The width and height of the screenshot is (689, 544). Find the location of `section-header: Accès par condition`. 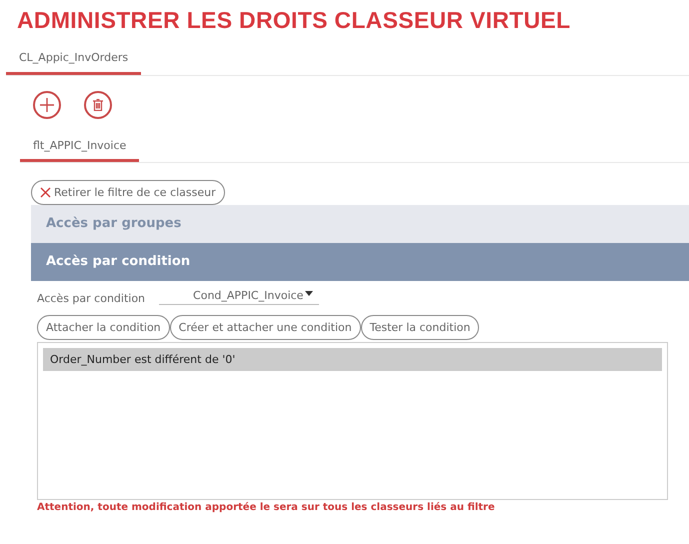

section-header: Accès par condition is located at coordinates (360, 262).